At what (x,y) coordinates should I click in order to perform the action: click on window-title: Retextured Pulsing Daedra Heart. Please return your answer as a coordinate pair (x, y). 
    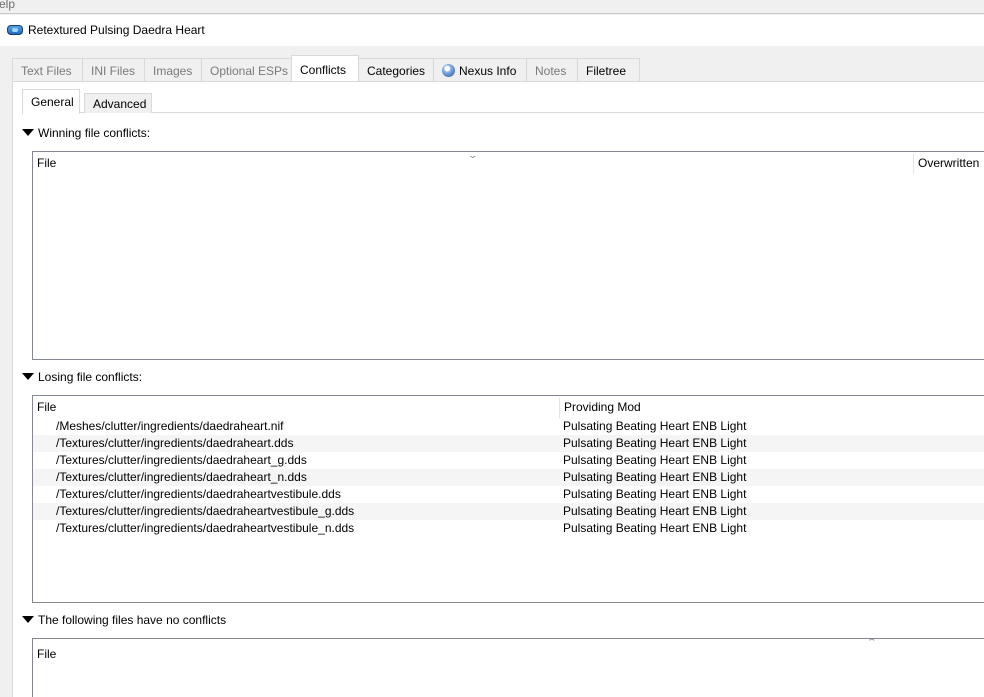
    Looking at the image, I should click on (116, 30).